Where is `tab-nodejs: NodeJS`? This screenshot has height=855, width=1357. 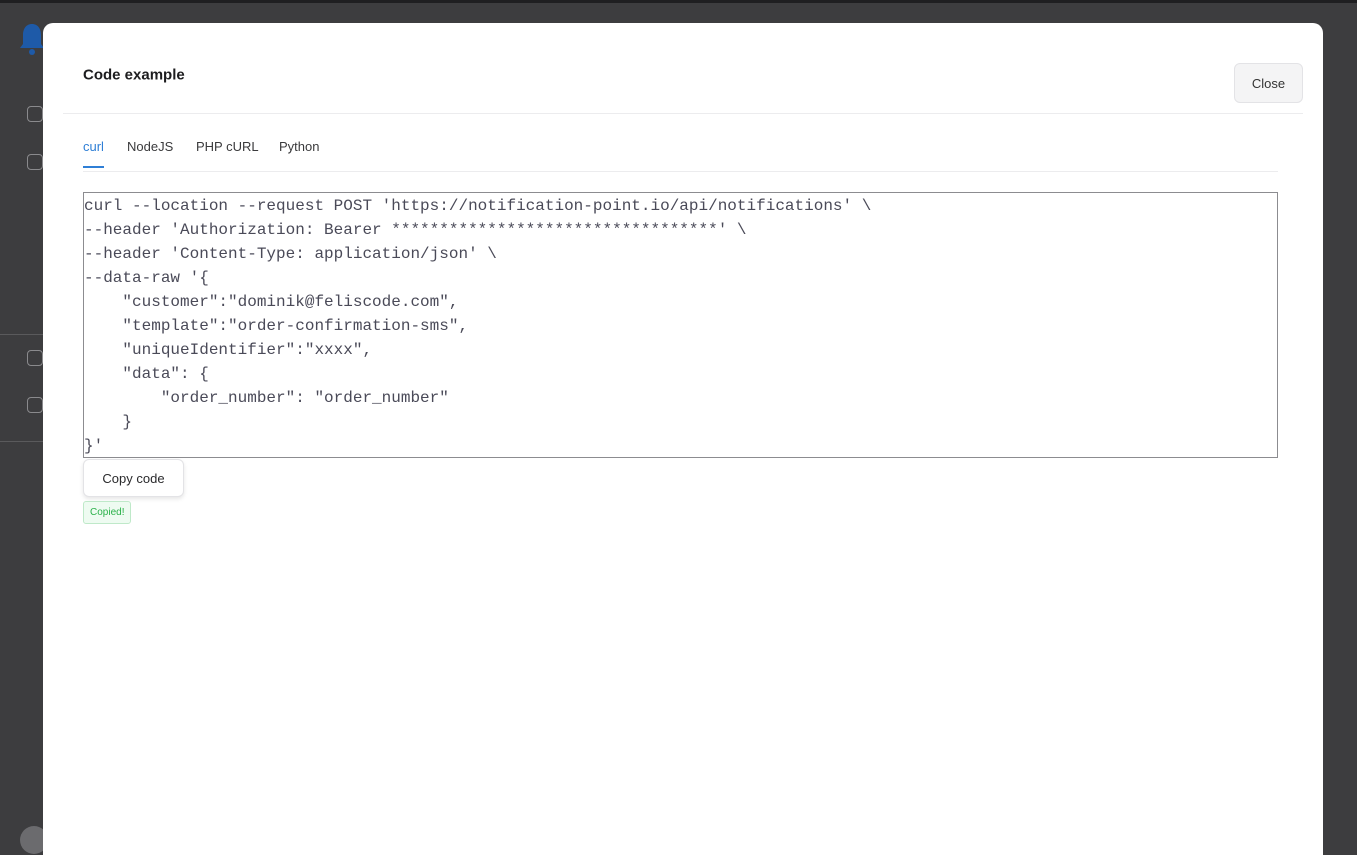 tab-nodejs: NodeJS is located at coordinates (150, 152).